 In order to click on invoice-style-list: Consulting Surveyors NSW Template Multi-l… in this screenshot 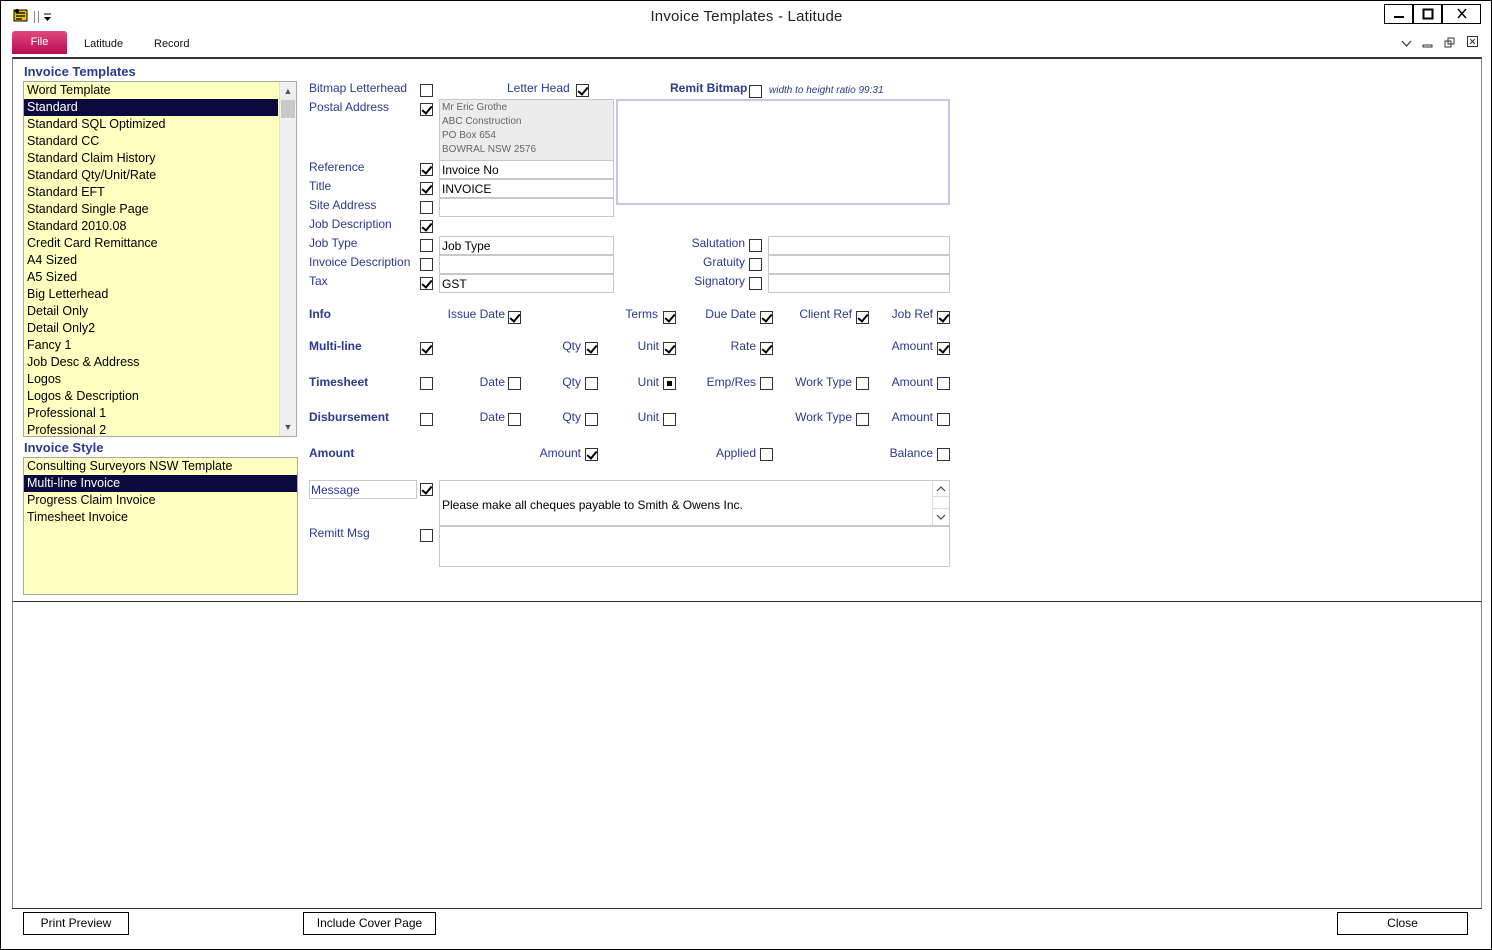, I will do `click(160, 526)`.